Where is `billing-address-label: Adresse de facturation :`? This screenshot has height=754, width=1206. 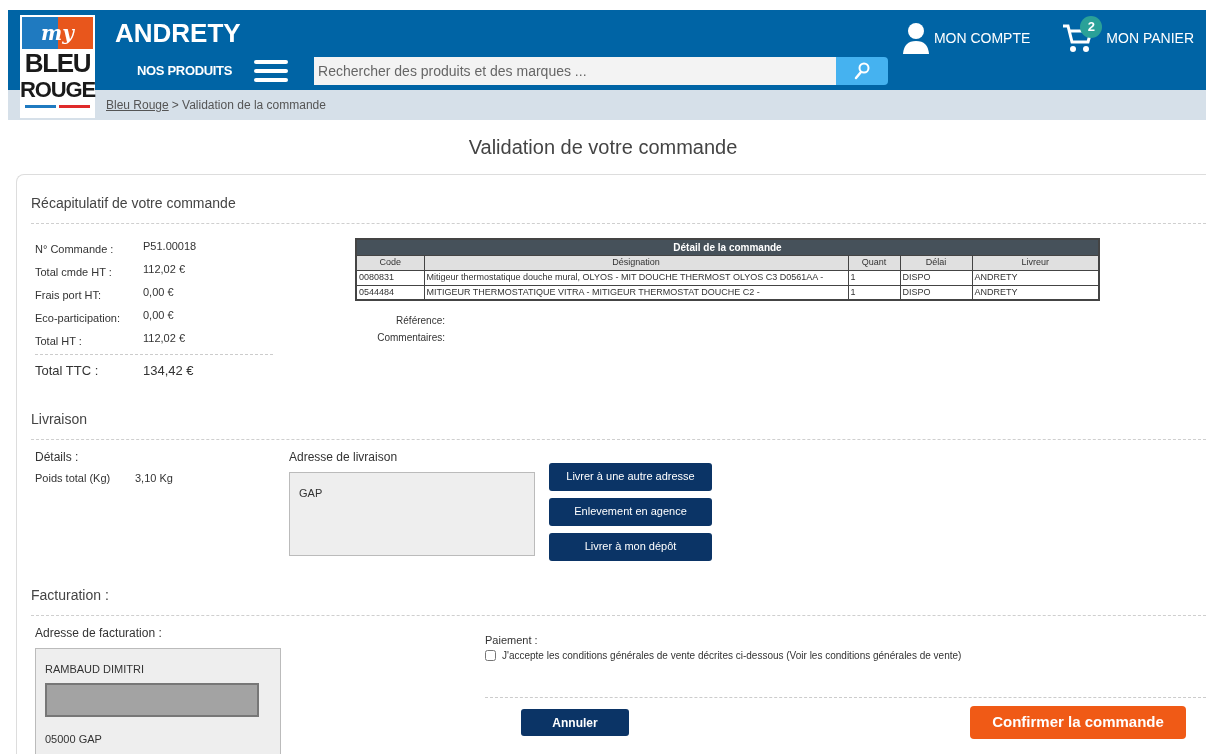 billing-address-label: Adresse de facturation : is located at coordinates (99, 633).